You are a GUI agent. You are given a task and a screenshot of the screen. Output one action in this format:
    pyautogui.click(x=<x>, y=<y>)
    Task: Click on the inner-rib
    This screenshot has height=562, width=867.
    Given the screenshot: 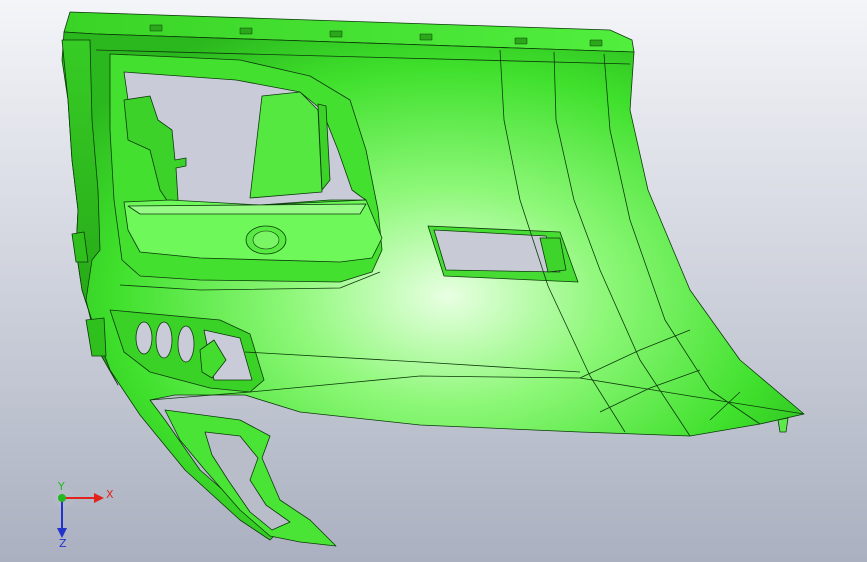 What is the action you would take?
    pyautogui.click(x=286, y=145)
    